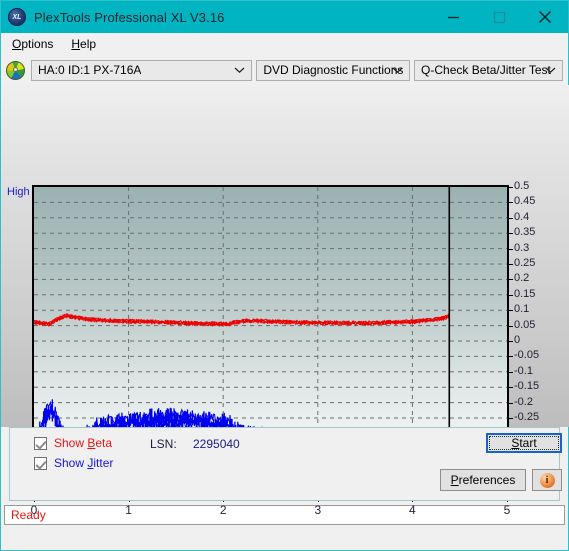 Image resolution: width=569 pixels, height=551 pixels. Describe the element at coordinates (525, 324) in the screenshot. I see `y-tick-label: 0.05` at that location.